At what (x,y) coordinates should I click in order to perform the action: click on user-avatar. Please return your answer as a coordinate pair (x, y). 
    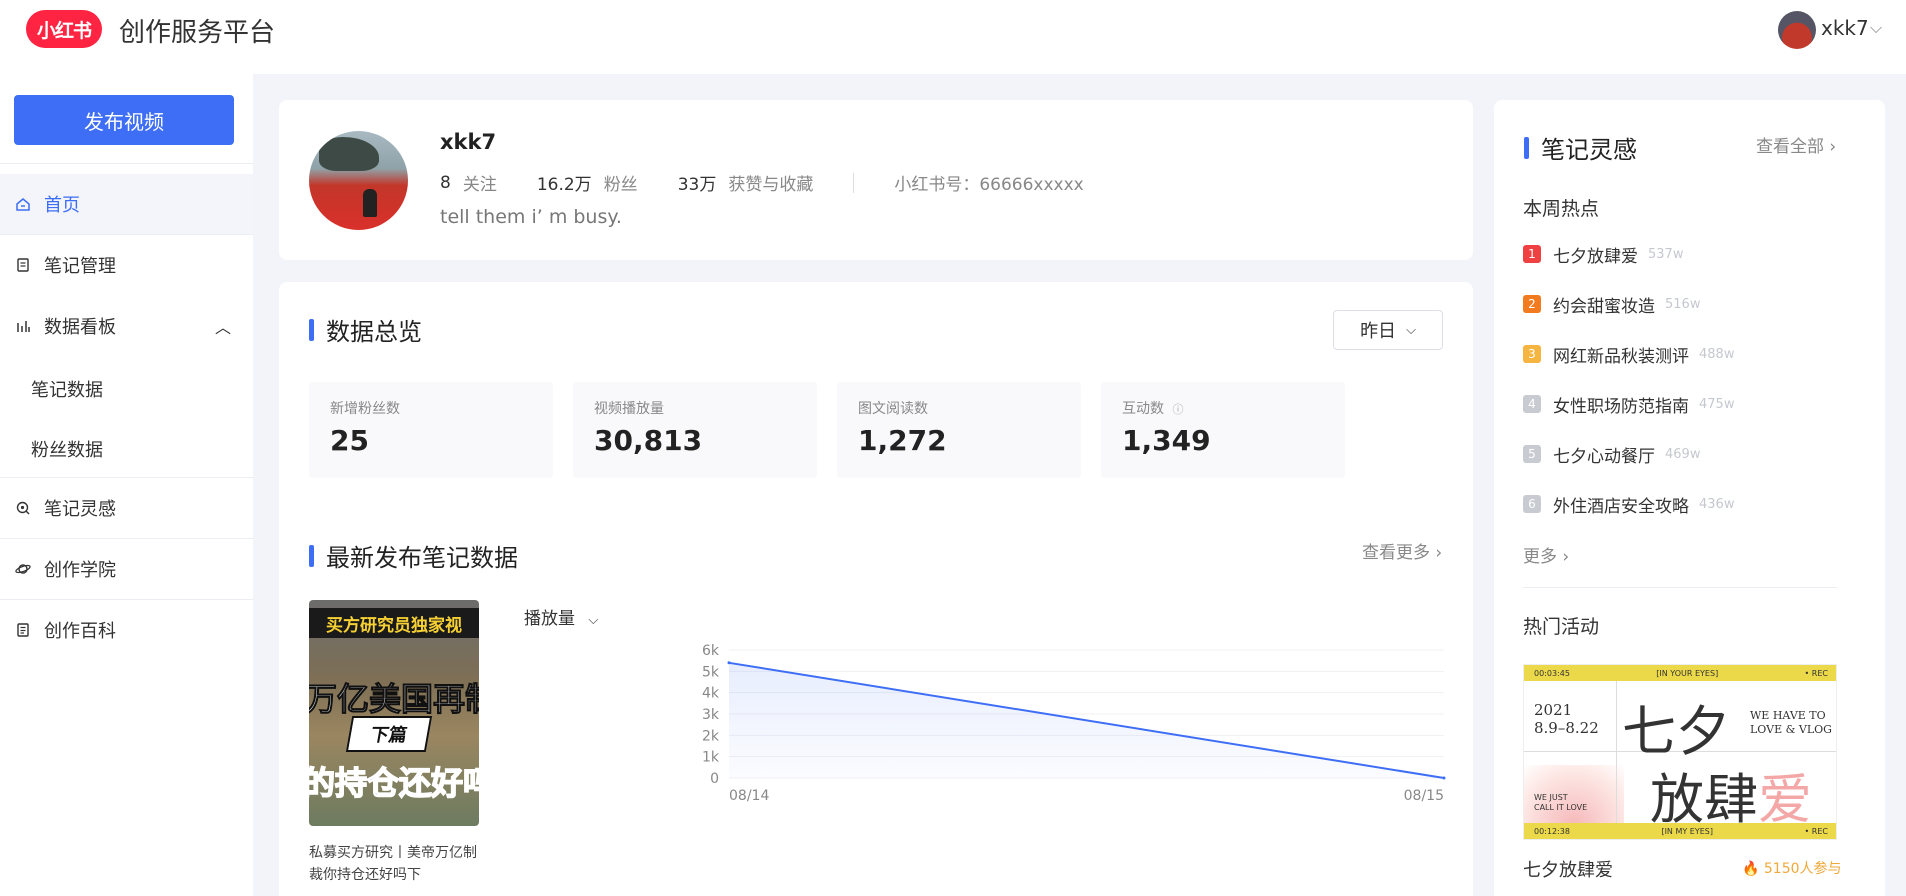
    Looking at the image, I should click on (1797, 30).